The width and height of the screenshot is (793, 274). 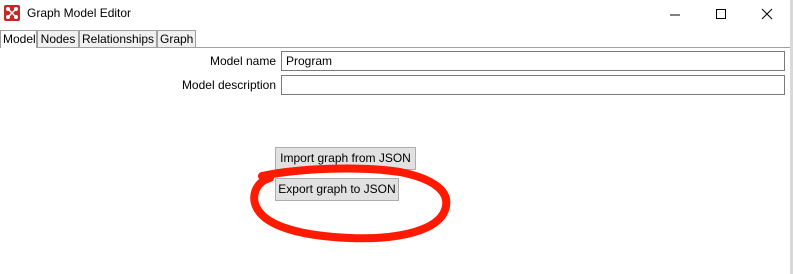 I want to click on maximize-button, so click(x=721, y=14).